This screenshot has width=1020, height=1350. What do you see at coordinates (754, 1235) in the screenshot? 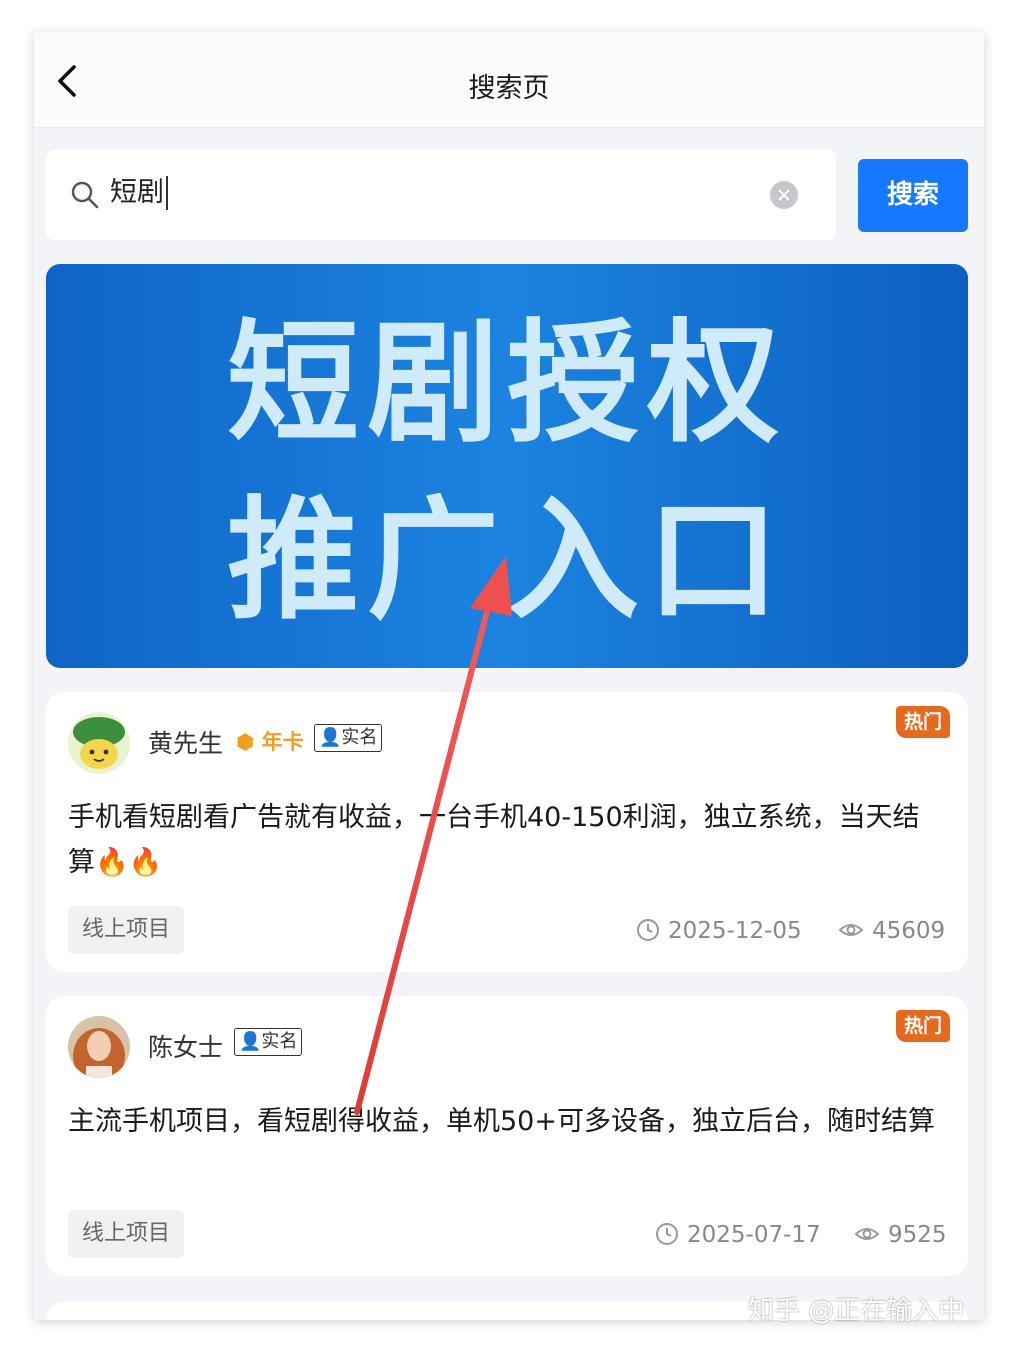
I see `date-text: 2025-07-17` at bounding box center [754, 1235].